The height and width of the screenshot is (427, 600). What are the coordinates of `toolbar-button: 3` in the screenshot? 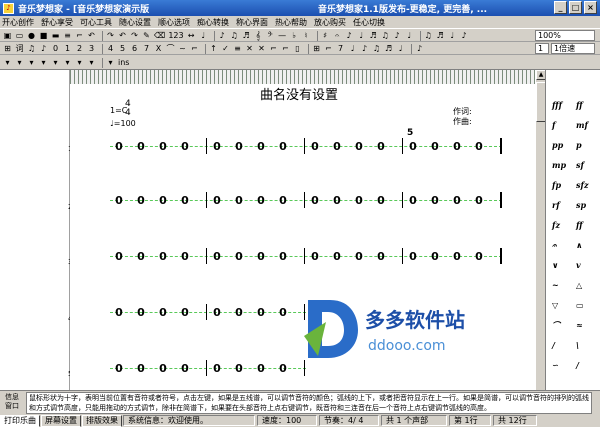 It's located at (91, 49).